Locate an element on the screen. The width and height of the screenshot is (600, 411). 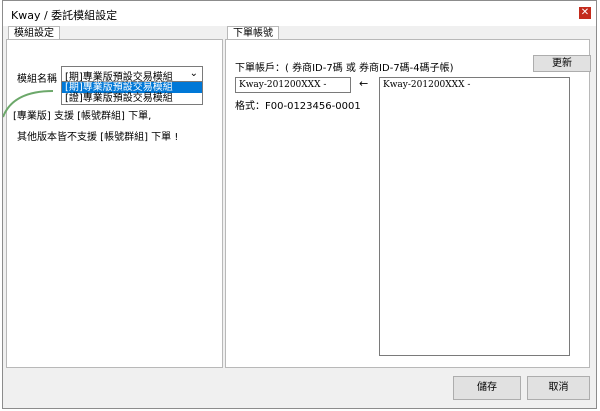
account-input: Kway-201200XXX - is located at coordinates (293, 85).